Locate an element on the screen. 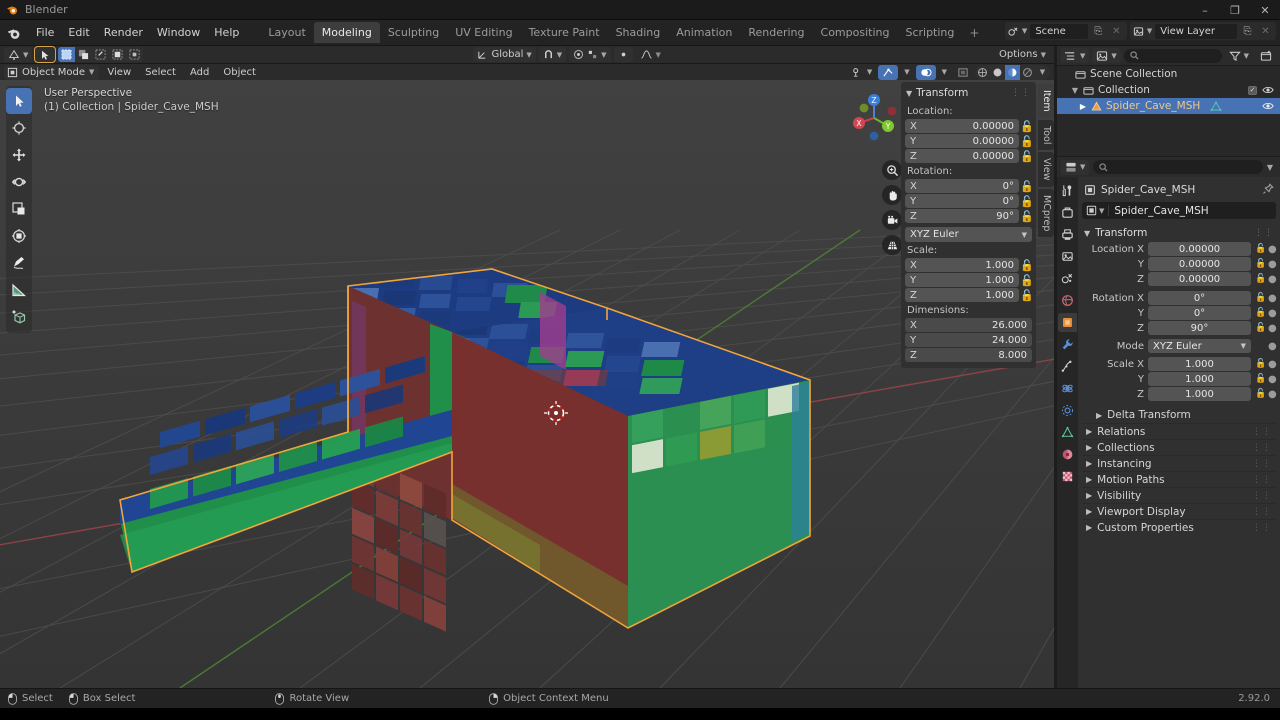  tool-measure is located at coordinates (19, 290).